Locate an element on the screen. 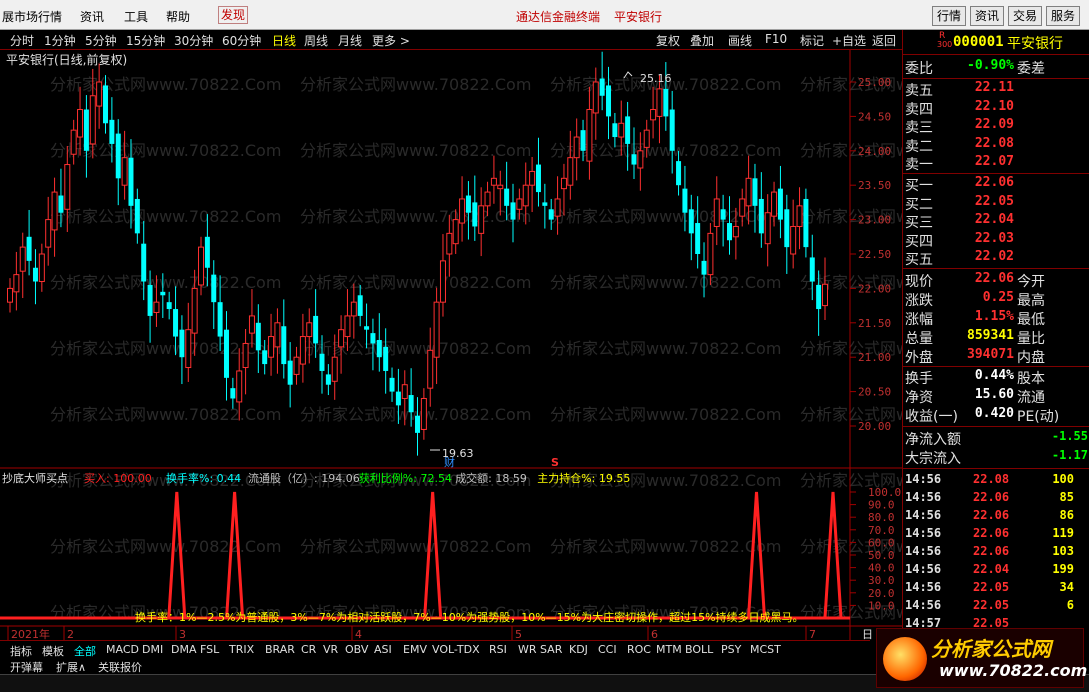  btn-market: 行情 is located at coordinates (949, 16).